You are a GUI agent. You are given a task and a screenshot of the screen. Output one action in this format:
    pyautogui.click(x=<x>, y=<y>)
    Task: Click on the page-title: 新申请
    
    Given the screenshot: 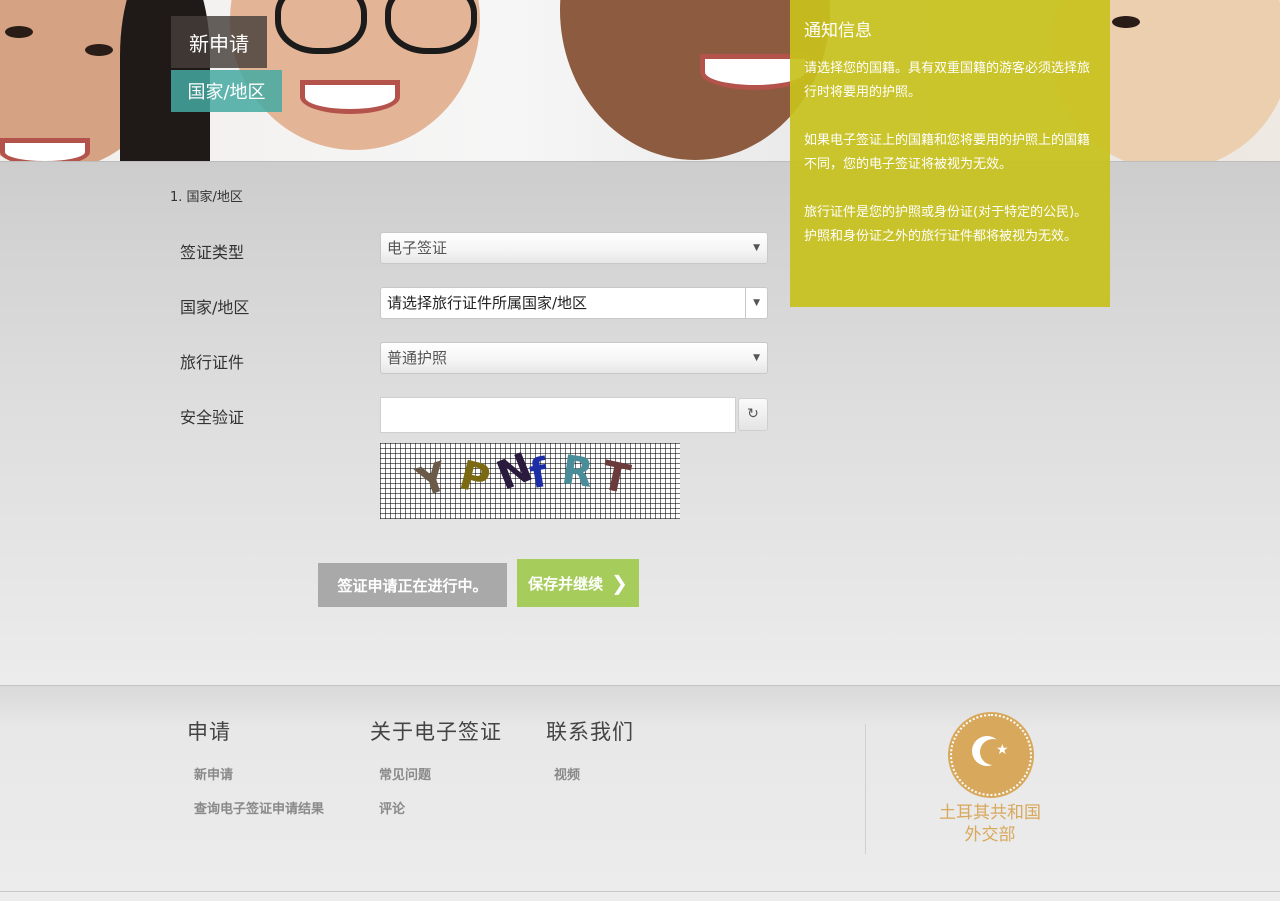 What is the action you would take?
    pyautogui.click(x=219, y=42)
    